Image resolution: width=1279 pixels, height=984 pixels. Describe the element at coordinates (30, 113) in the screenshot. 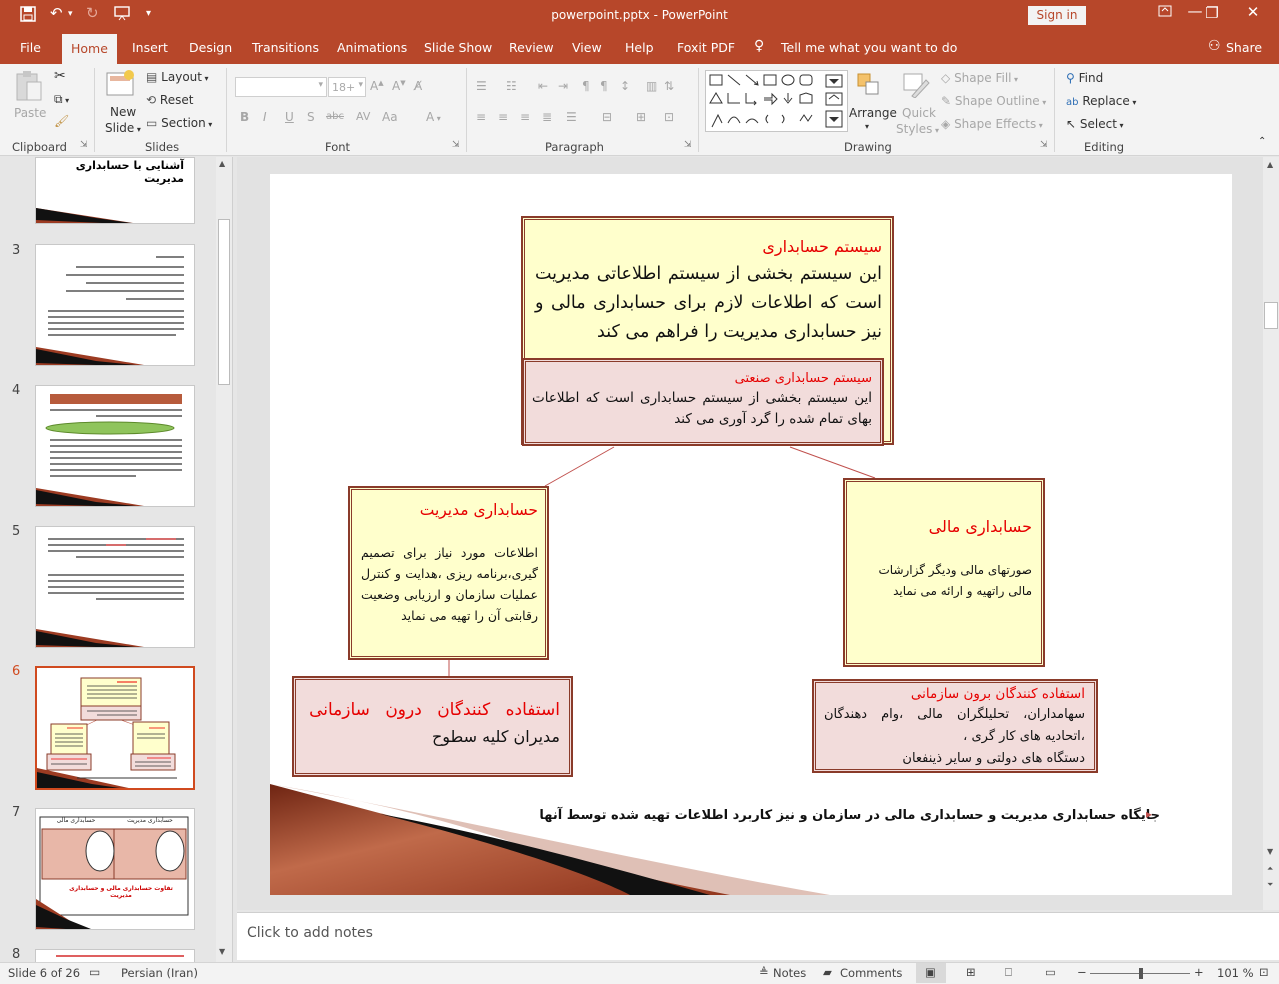

I see `paste-button: Paste` at that location.